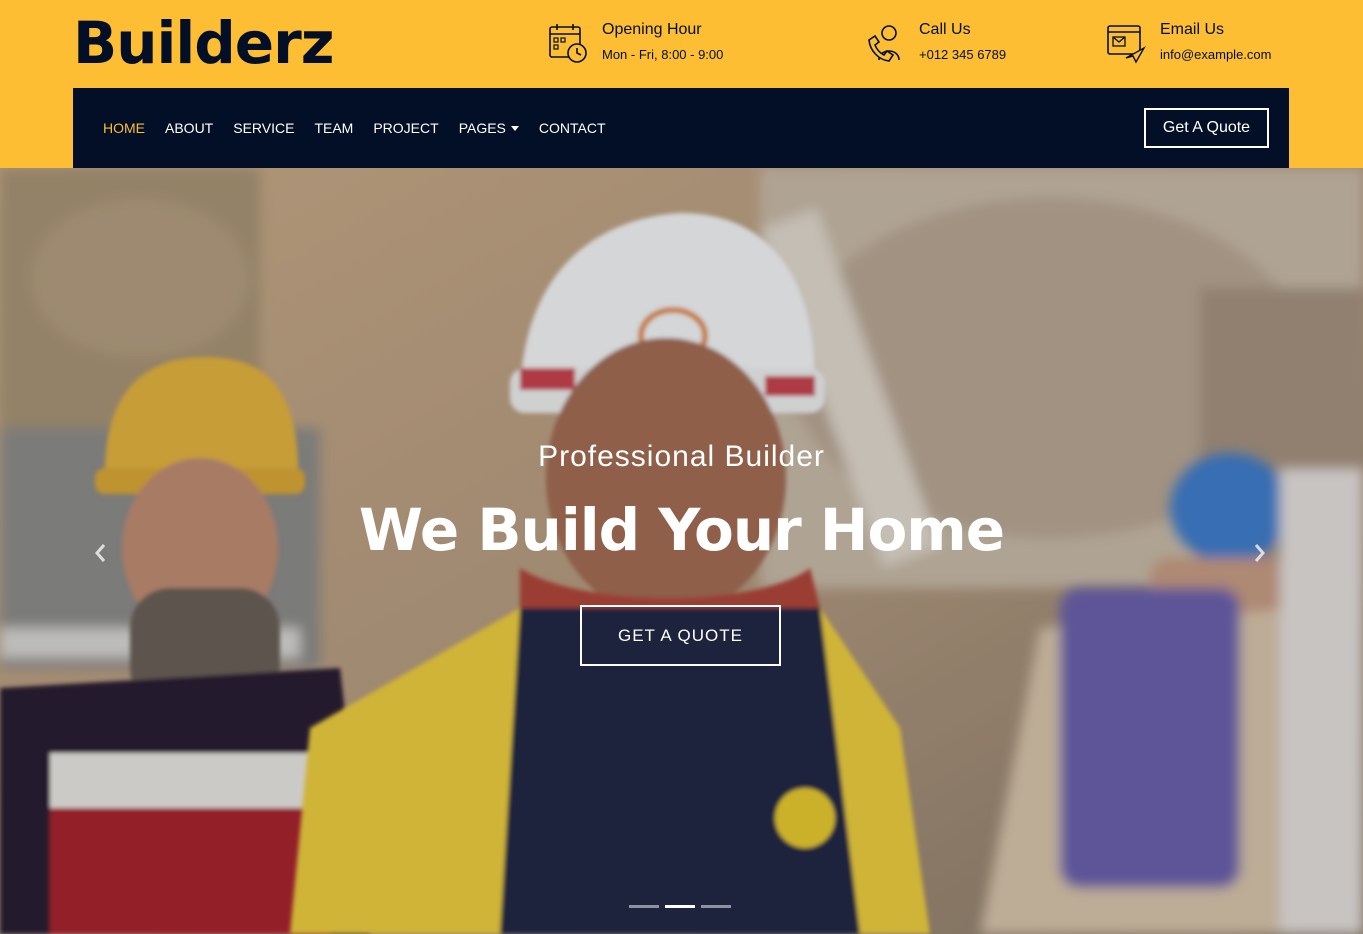 This screenshot has width=1363, height=934. I want to click on email-us-title: Email Us, so click(1192, 29).